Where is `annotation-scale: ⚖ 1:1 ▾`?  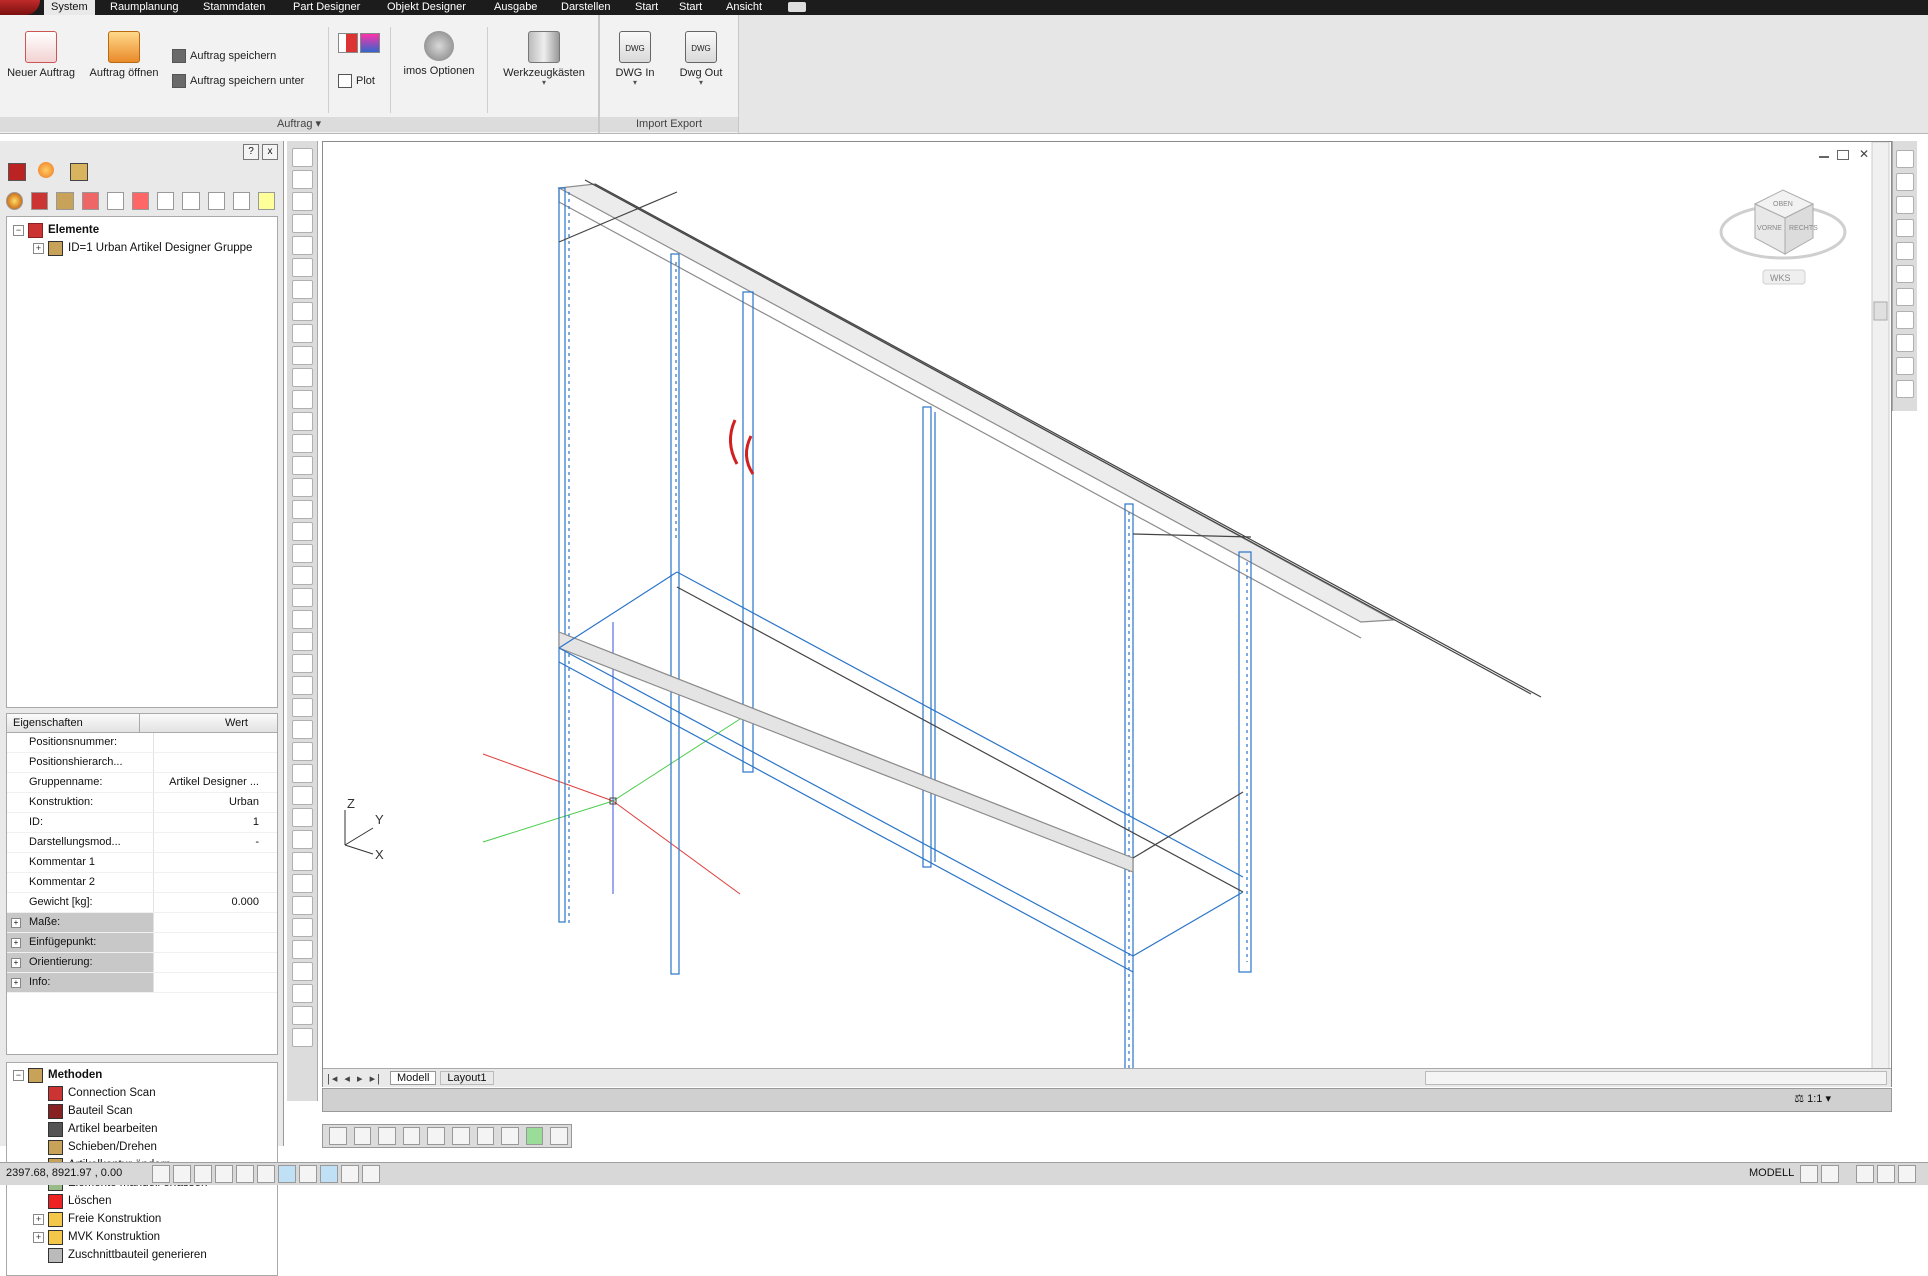 annotation-scale: ⚖ 1:1 ▾ is located at coordinates (1812, 1098).